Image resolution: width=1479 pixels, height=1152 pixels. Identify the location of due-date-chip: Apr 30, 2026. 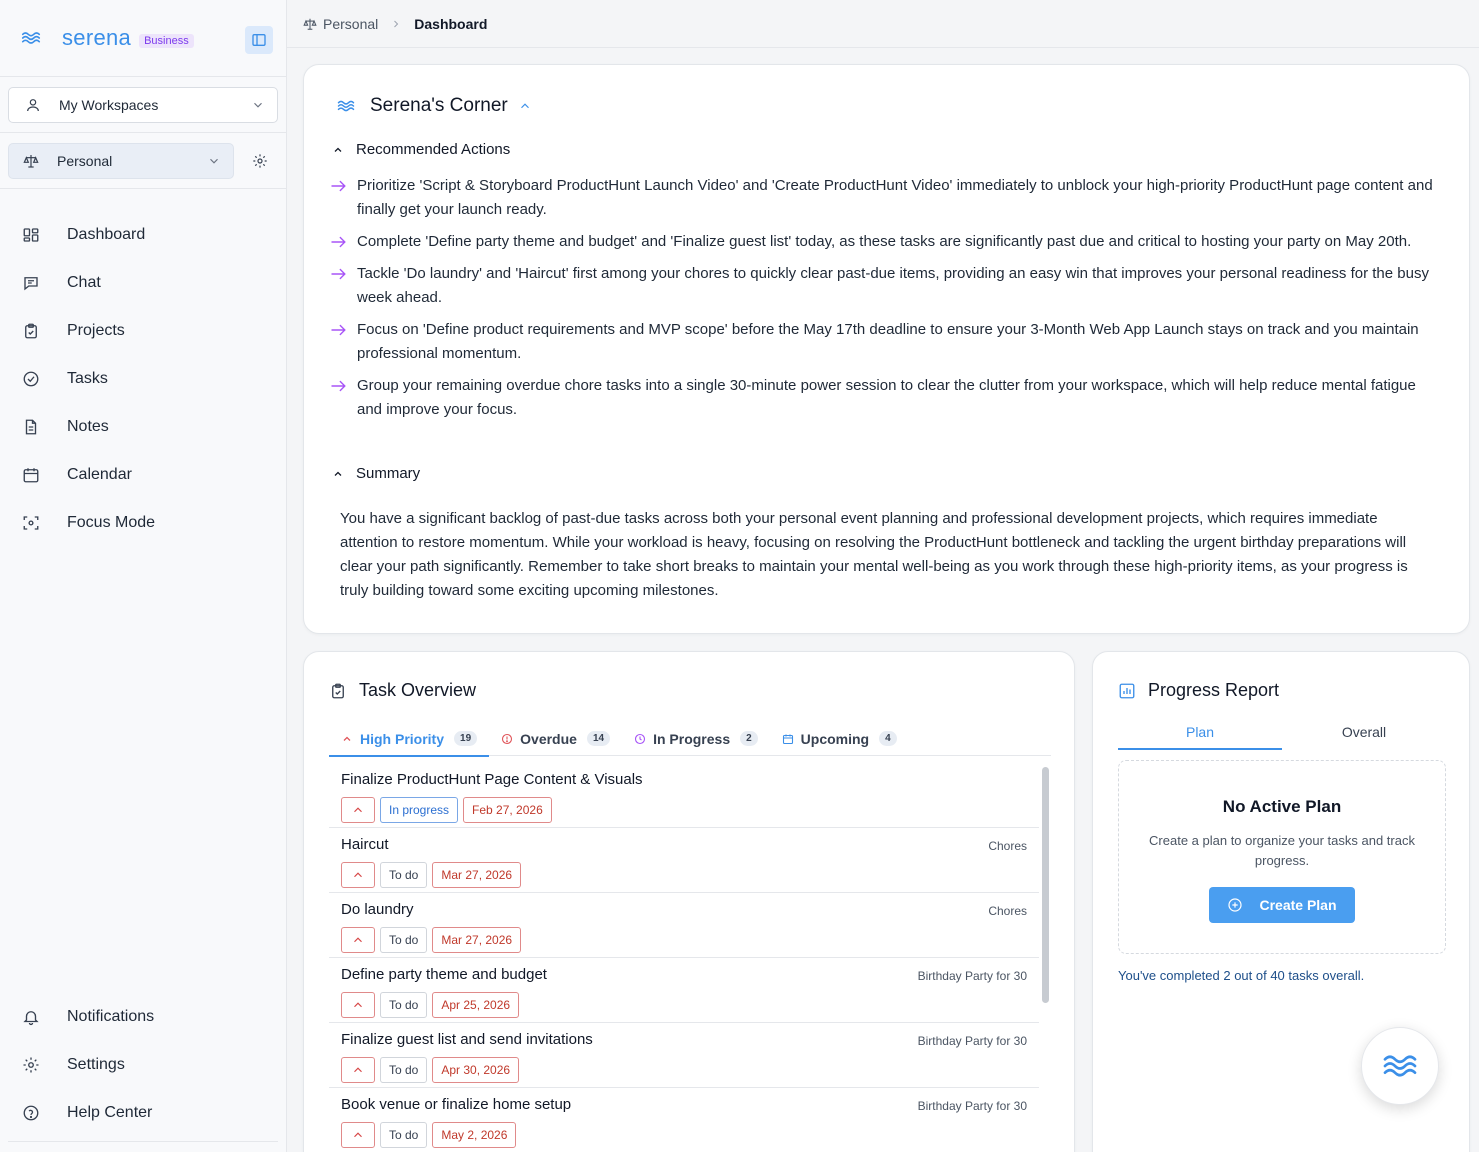
(476, 1070).